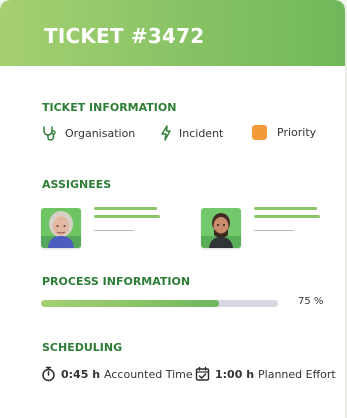 The height and width of the screenshot is (418, 347). What do you see at coordinates (100, 133) in the screenshot?
I see `organisation-label: Organisation` at bounding box center [100, 133].